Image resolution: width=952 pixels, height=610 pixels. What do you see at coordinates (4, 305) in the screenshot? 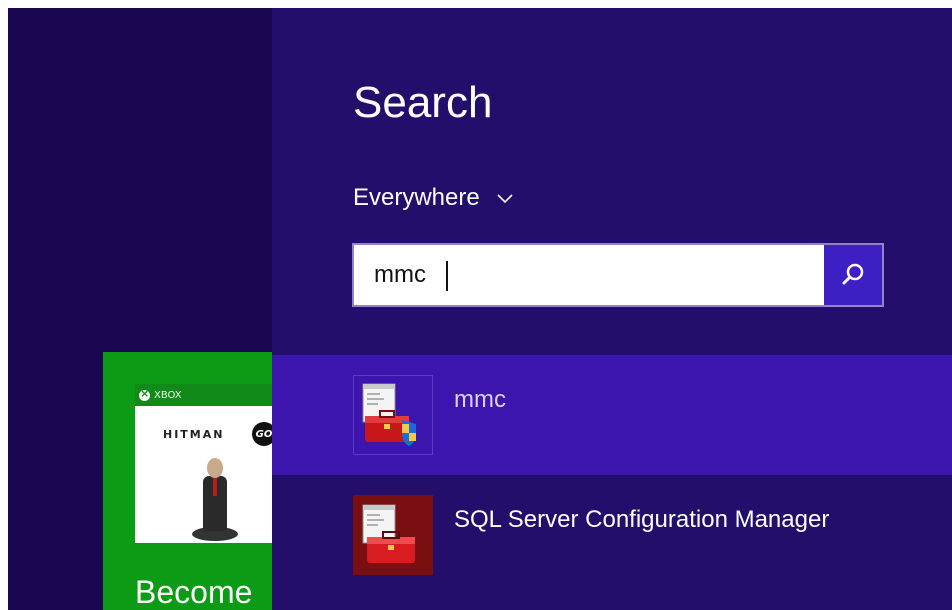
I see `left-edge` at bounding box center [4, 305].